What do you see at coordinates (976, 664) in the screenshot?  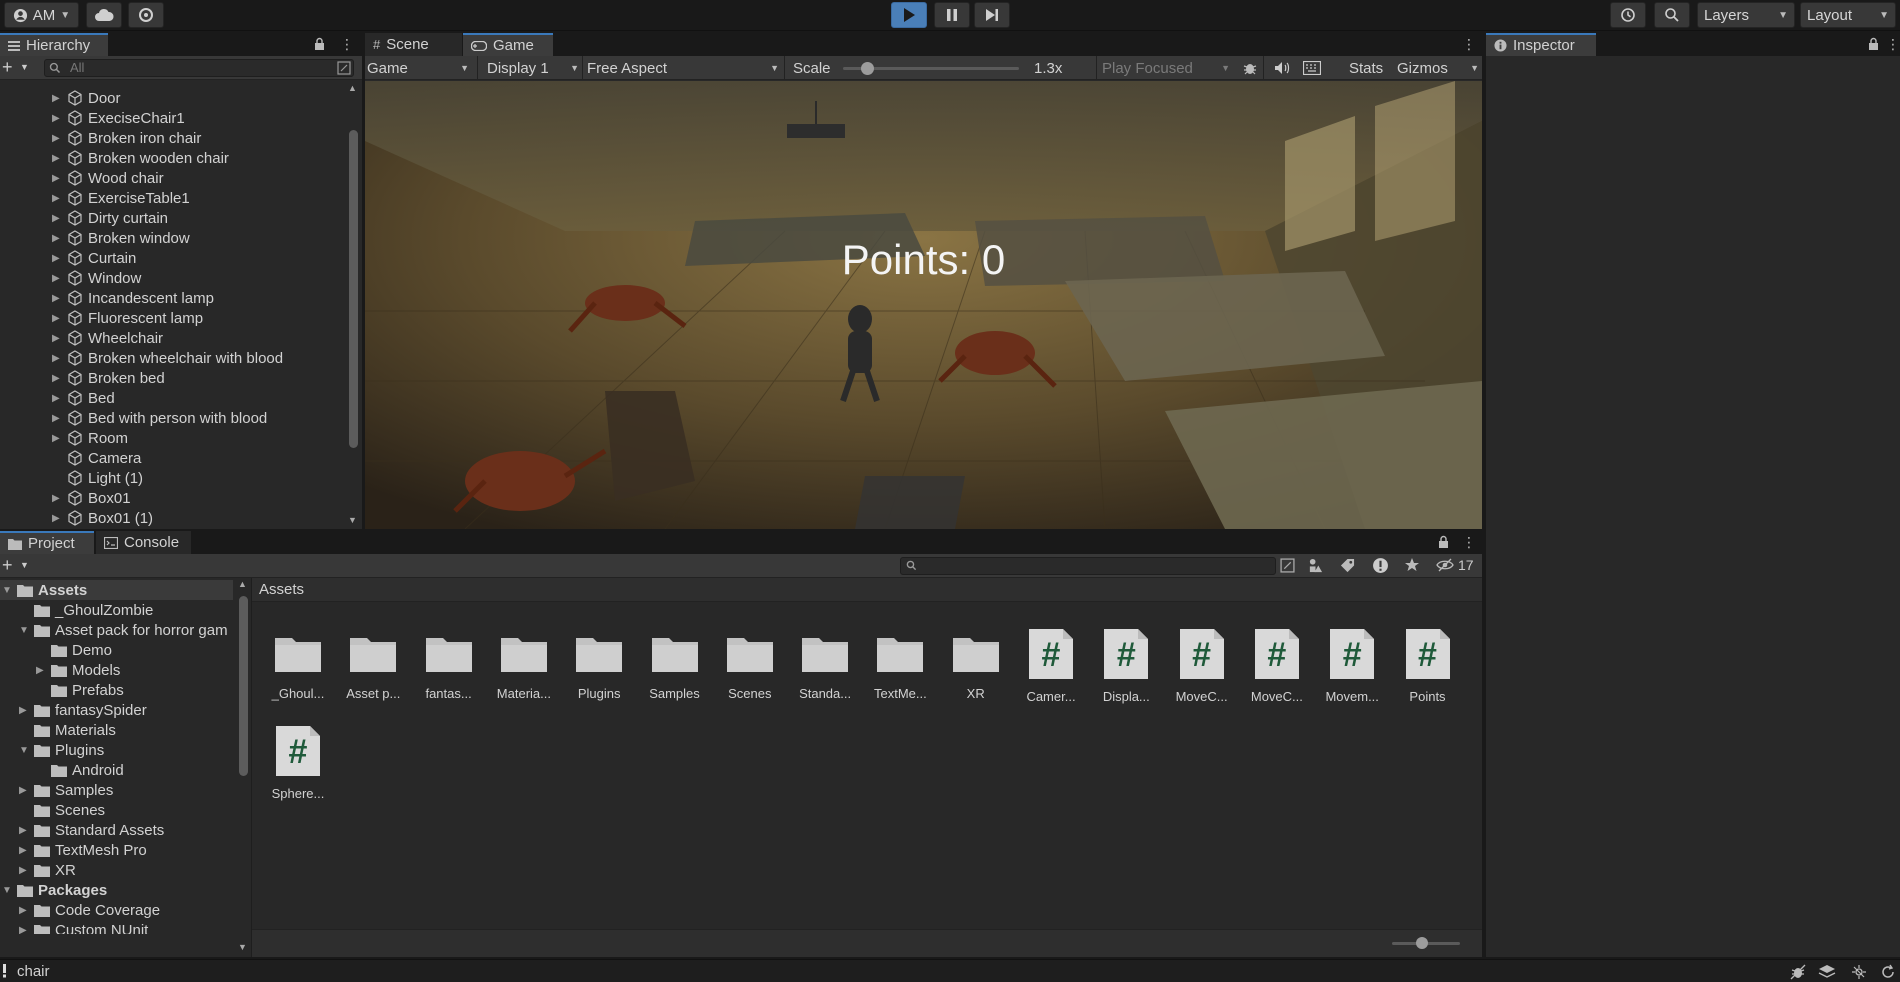 I see `asset-folder: XR` at bounding box center [976, 664].